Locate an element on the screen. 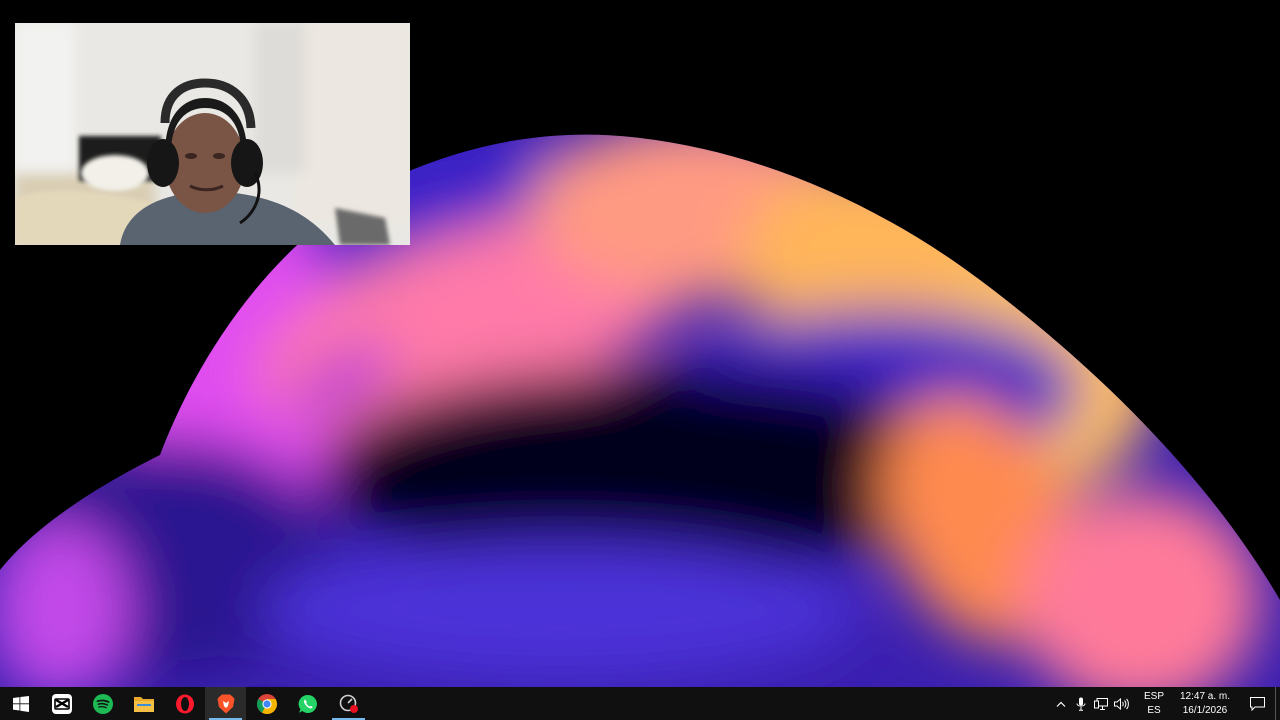 This screenshot has height=720, width=1280. folder-icon is located at coordinates (143, 704).